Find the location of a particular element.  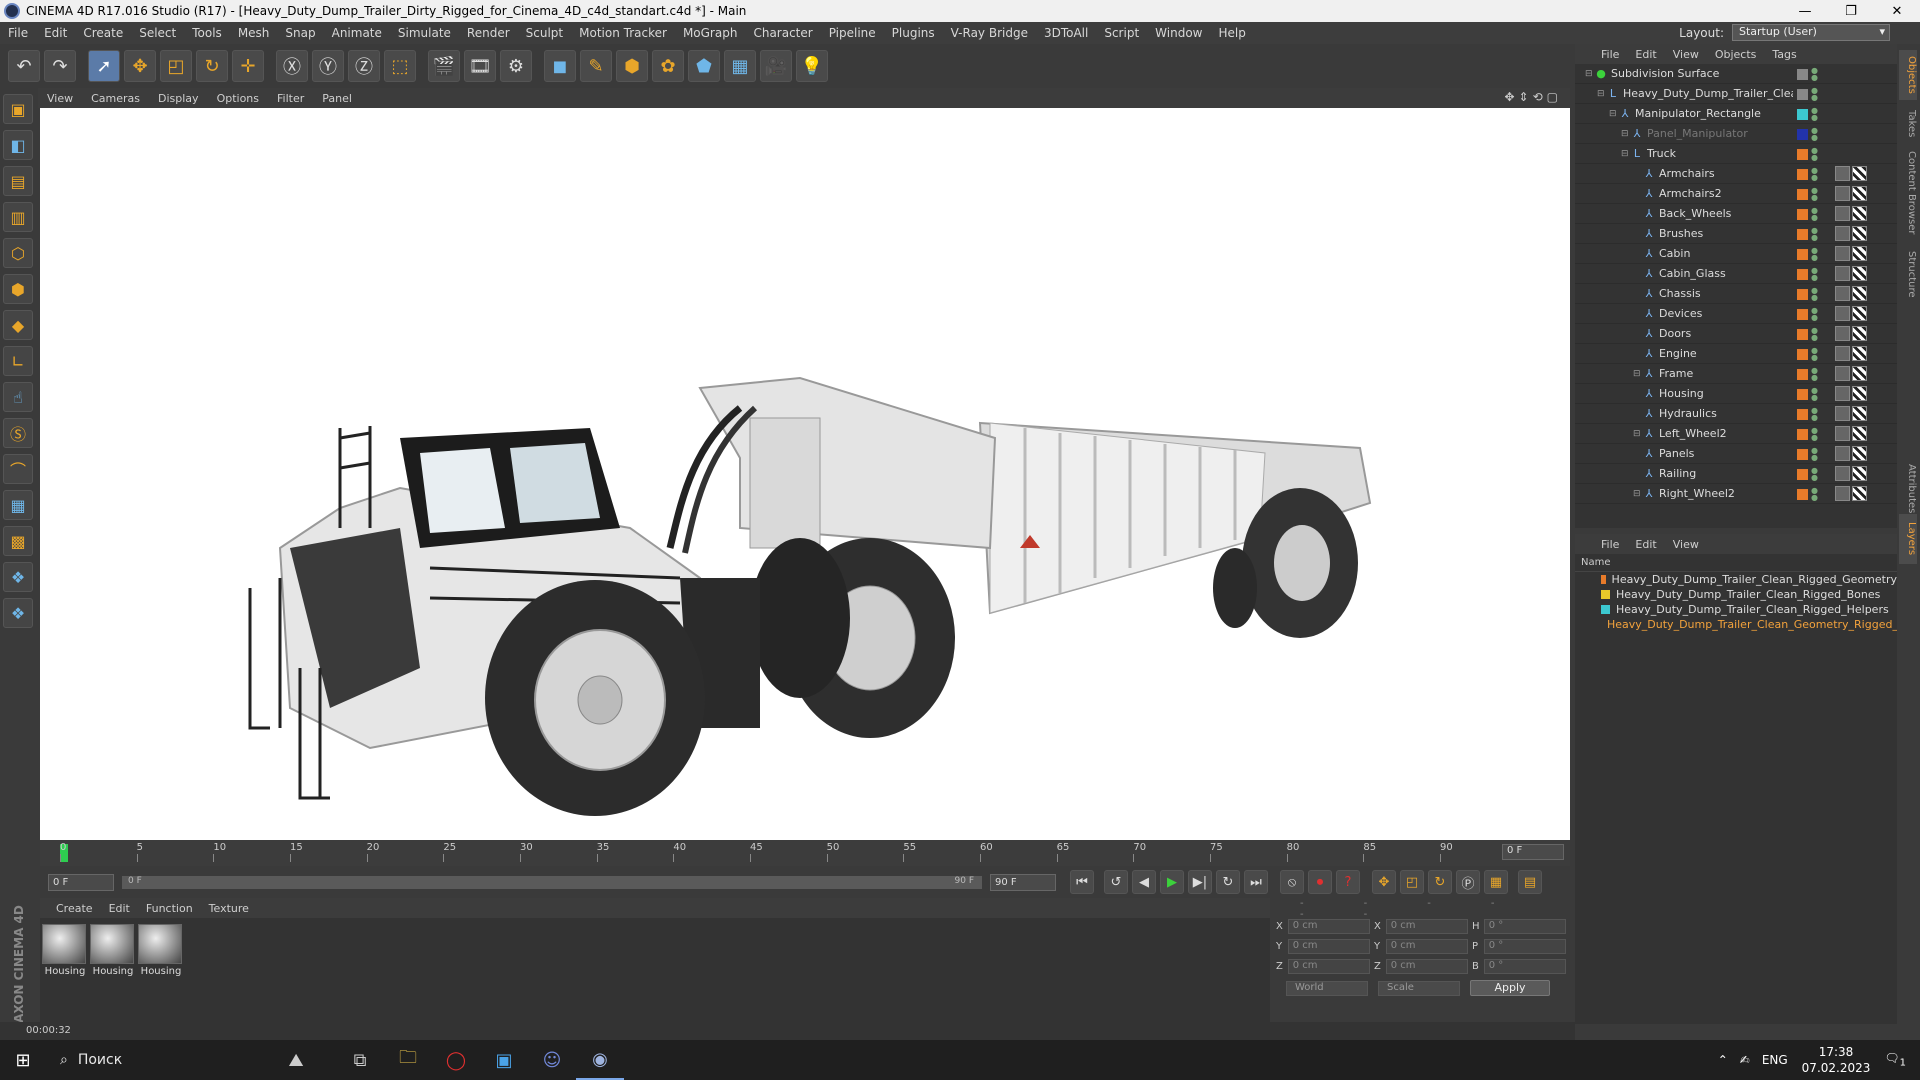

deformer-icon: ⬟ is located at coordinates (704, 66).